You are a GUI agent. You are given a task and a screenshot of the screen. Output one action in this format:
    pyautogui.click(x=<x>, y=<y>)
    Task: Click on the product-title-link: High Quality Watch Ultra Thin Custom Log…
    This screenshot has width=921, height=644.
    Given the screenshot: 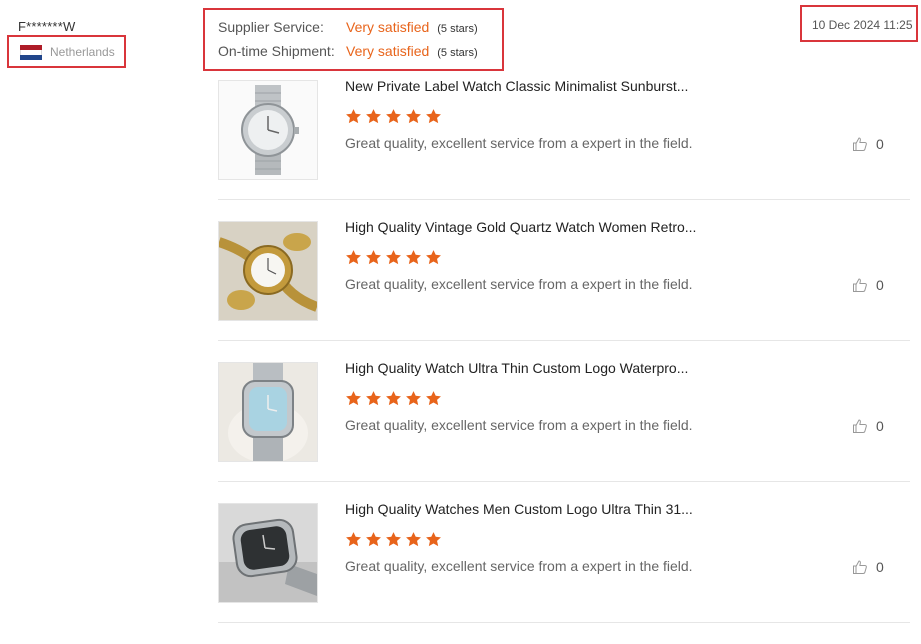 What is the action you would take?
    pyautogui.click(x=516, y=368)
    